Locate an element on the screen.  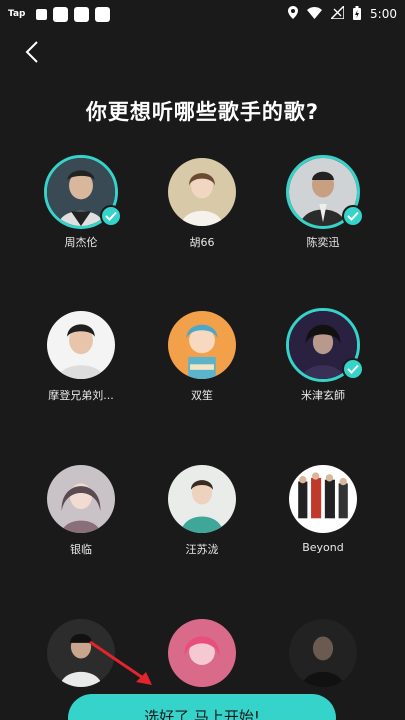
page-title: 你更想听哪些歌手的歌? is located at coordinates (202, 112).